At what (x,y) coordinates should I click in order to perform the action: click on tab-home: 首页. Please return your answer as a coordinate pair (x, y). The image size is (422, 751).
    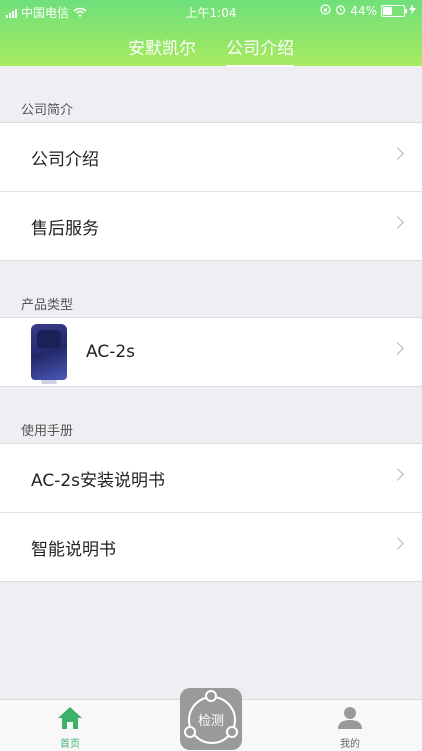
    Looking at the image, I should click on (70, 728).